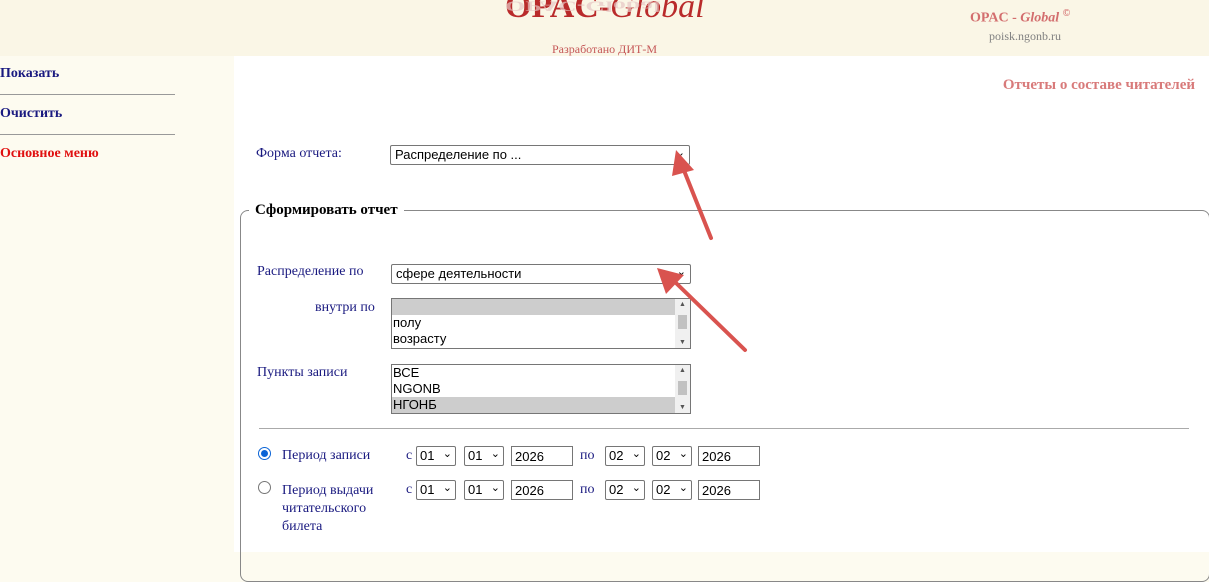 The image size is (1209, 582). What do you see at coordinates (541, 307) in the screenshot?
I see `list-item` at bounding box center [541, 307].